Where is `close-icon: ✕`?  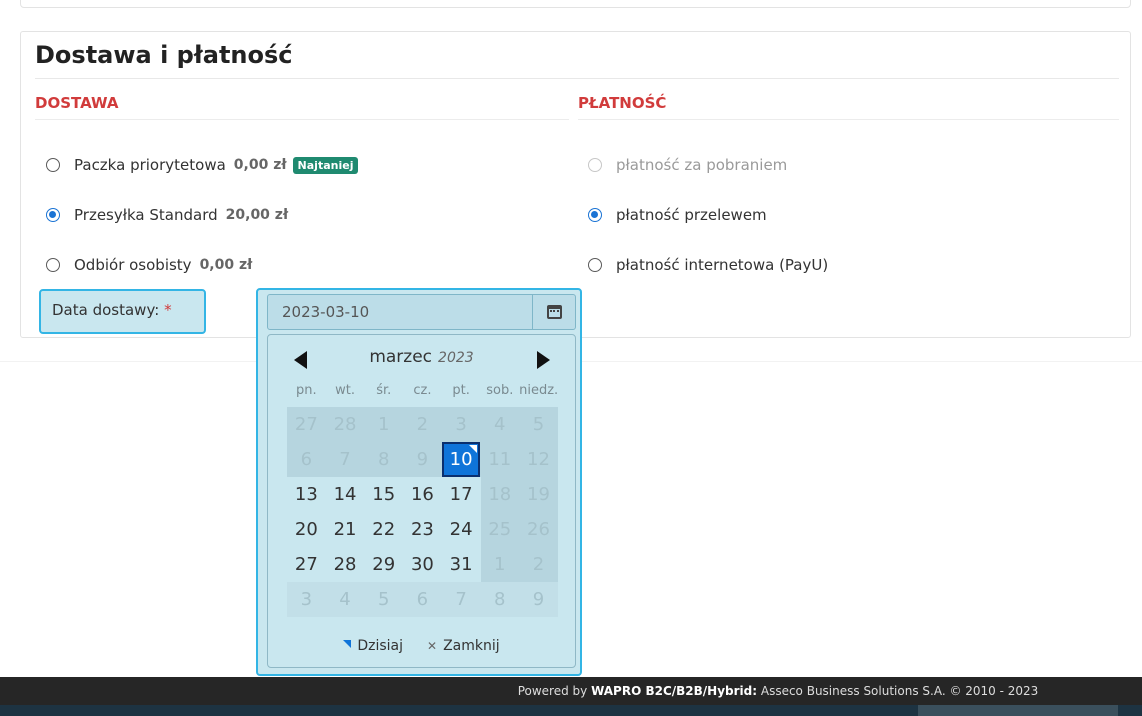 close-icon: ✕ is located at coordinates (432, 646).